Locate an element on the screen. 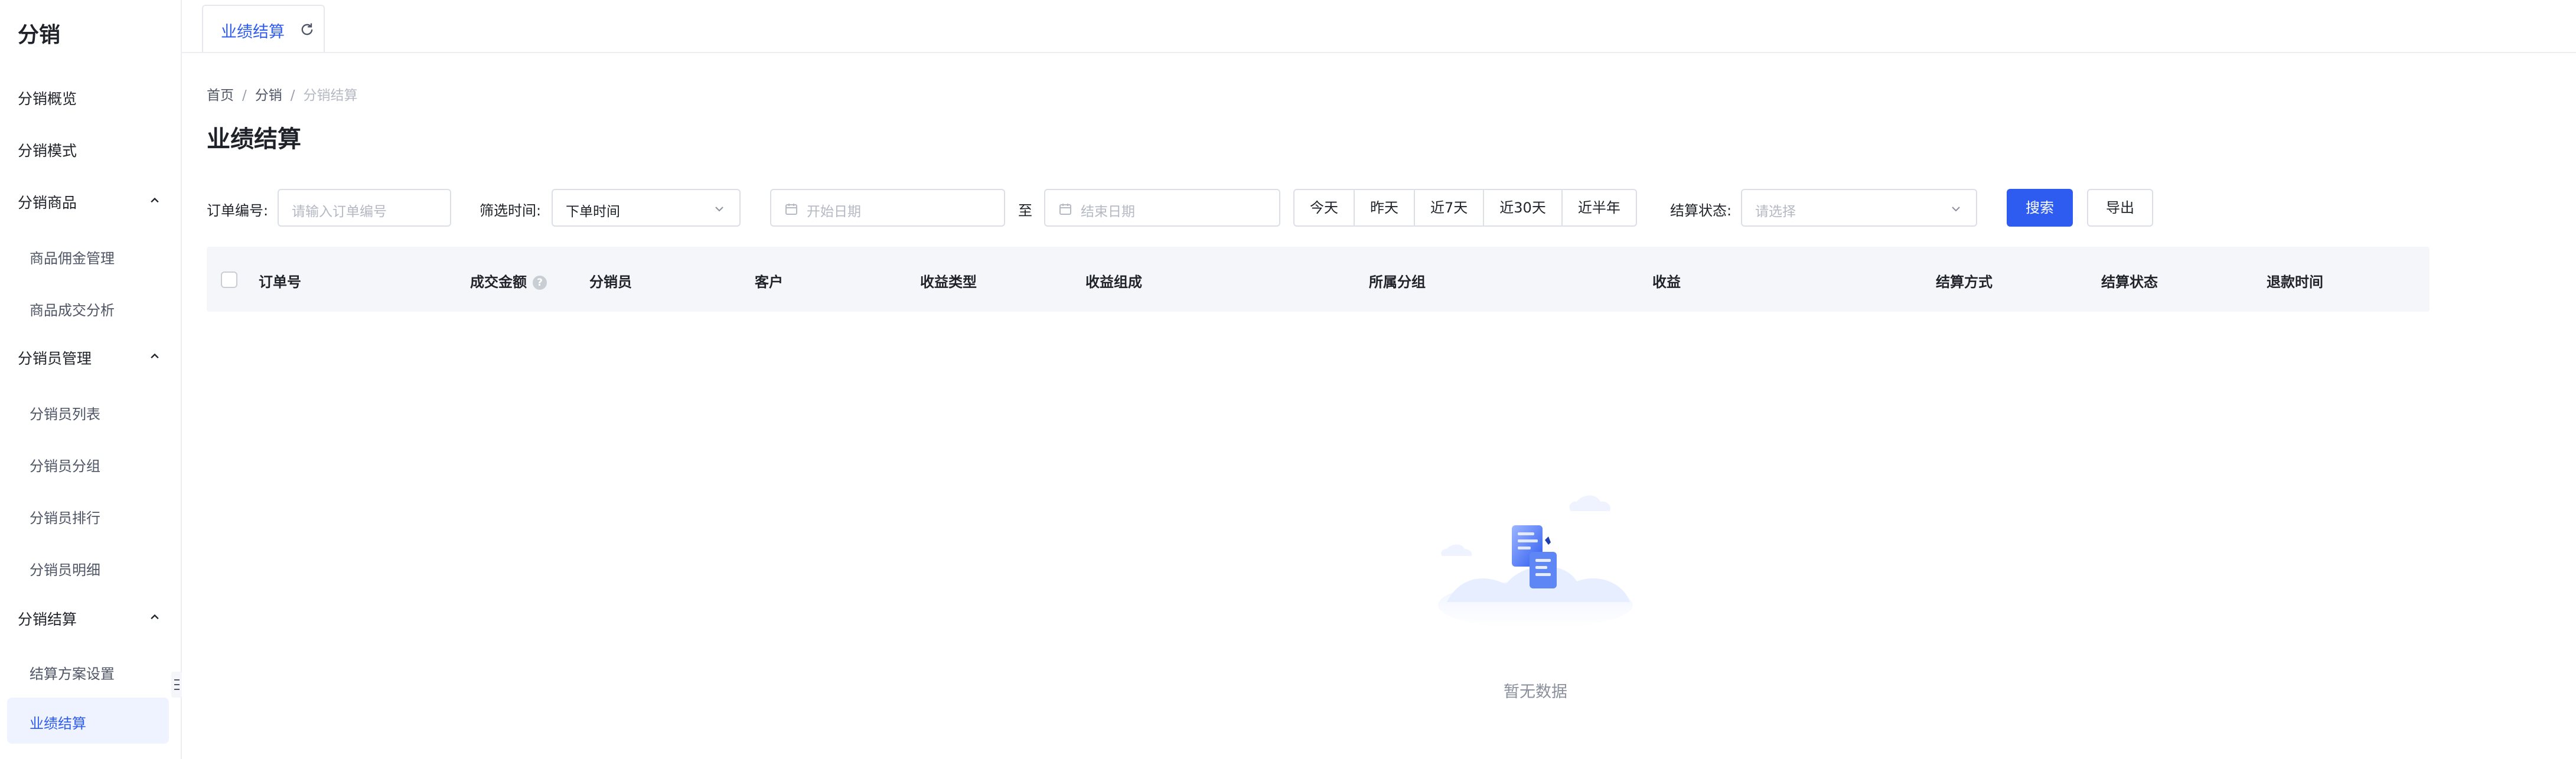  range-7days-button: 近7天 is located at coordinates (1450, 208).